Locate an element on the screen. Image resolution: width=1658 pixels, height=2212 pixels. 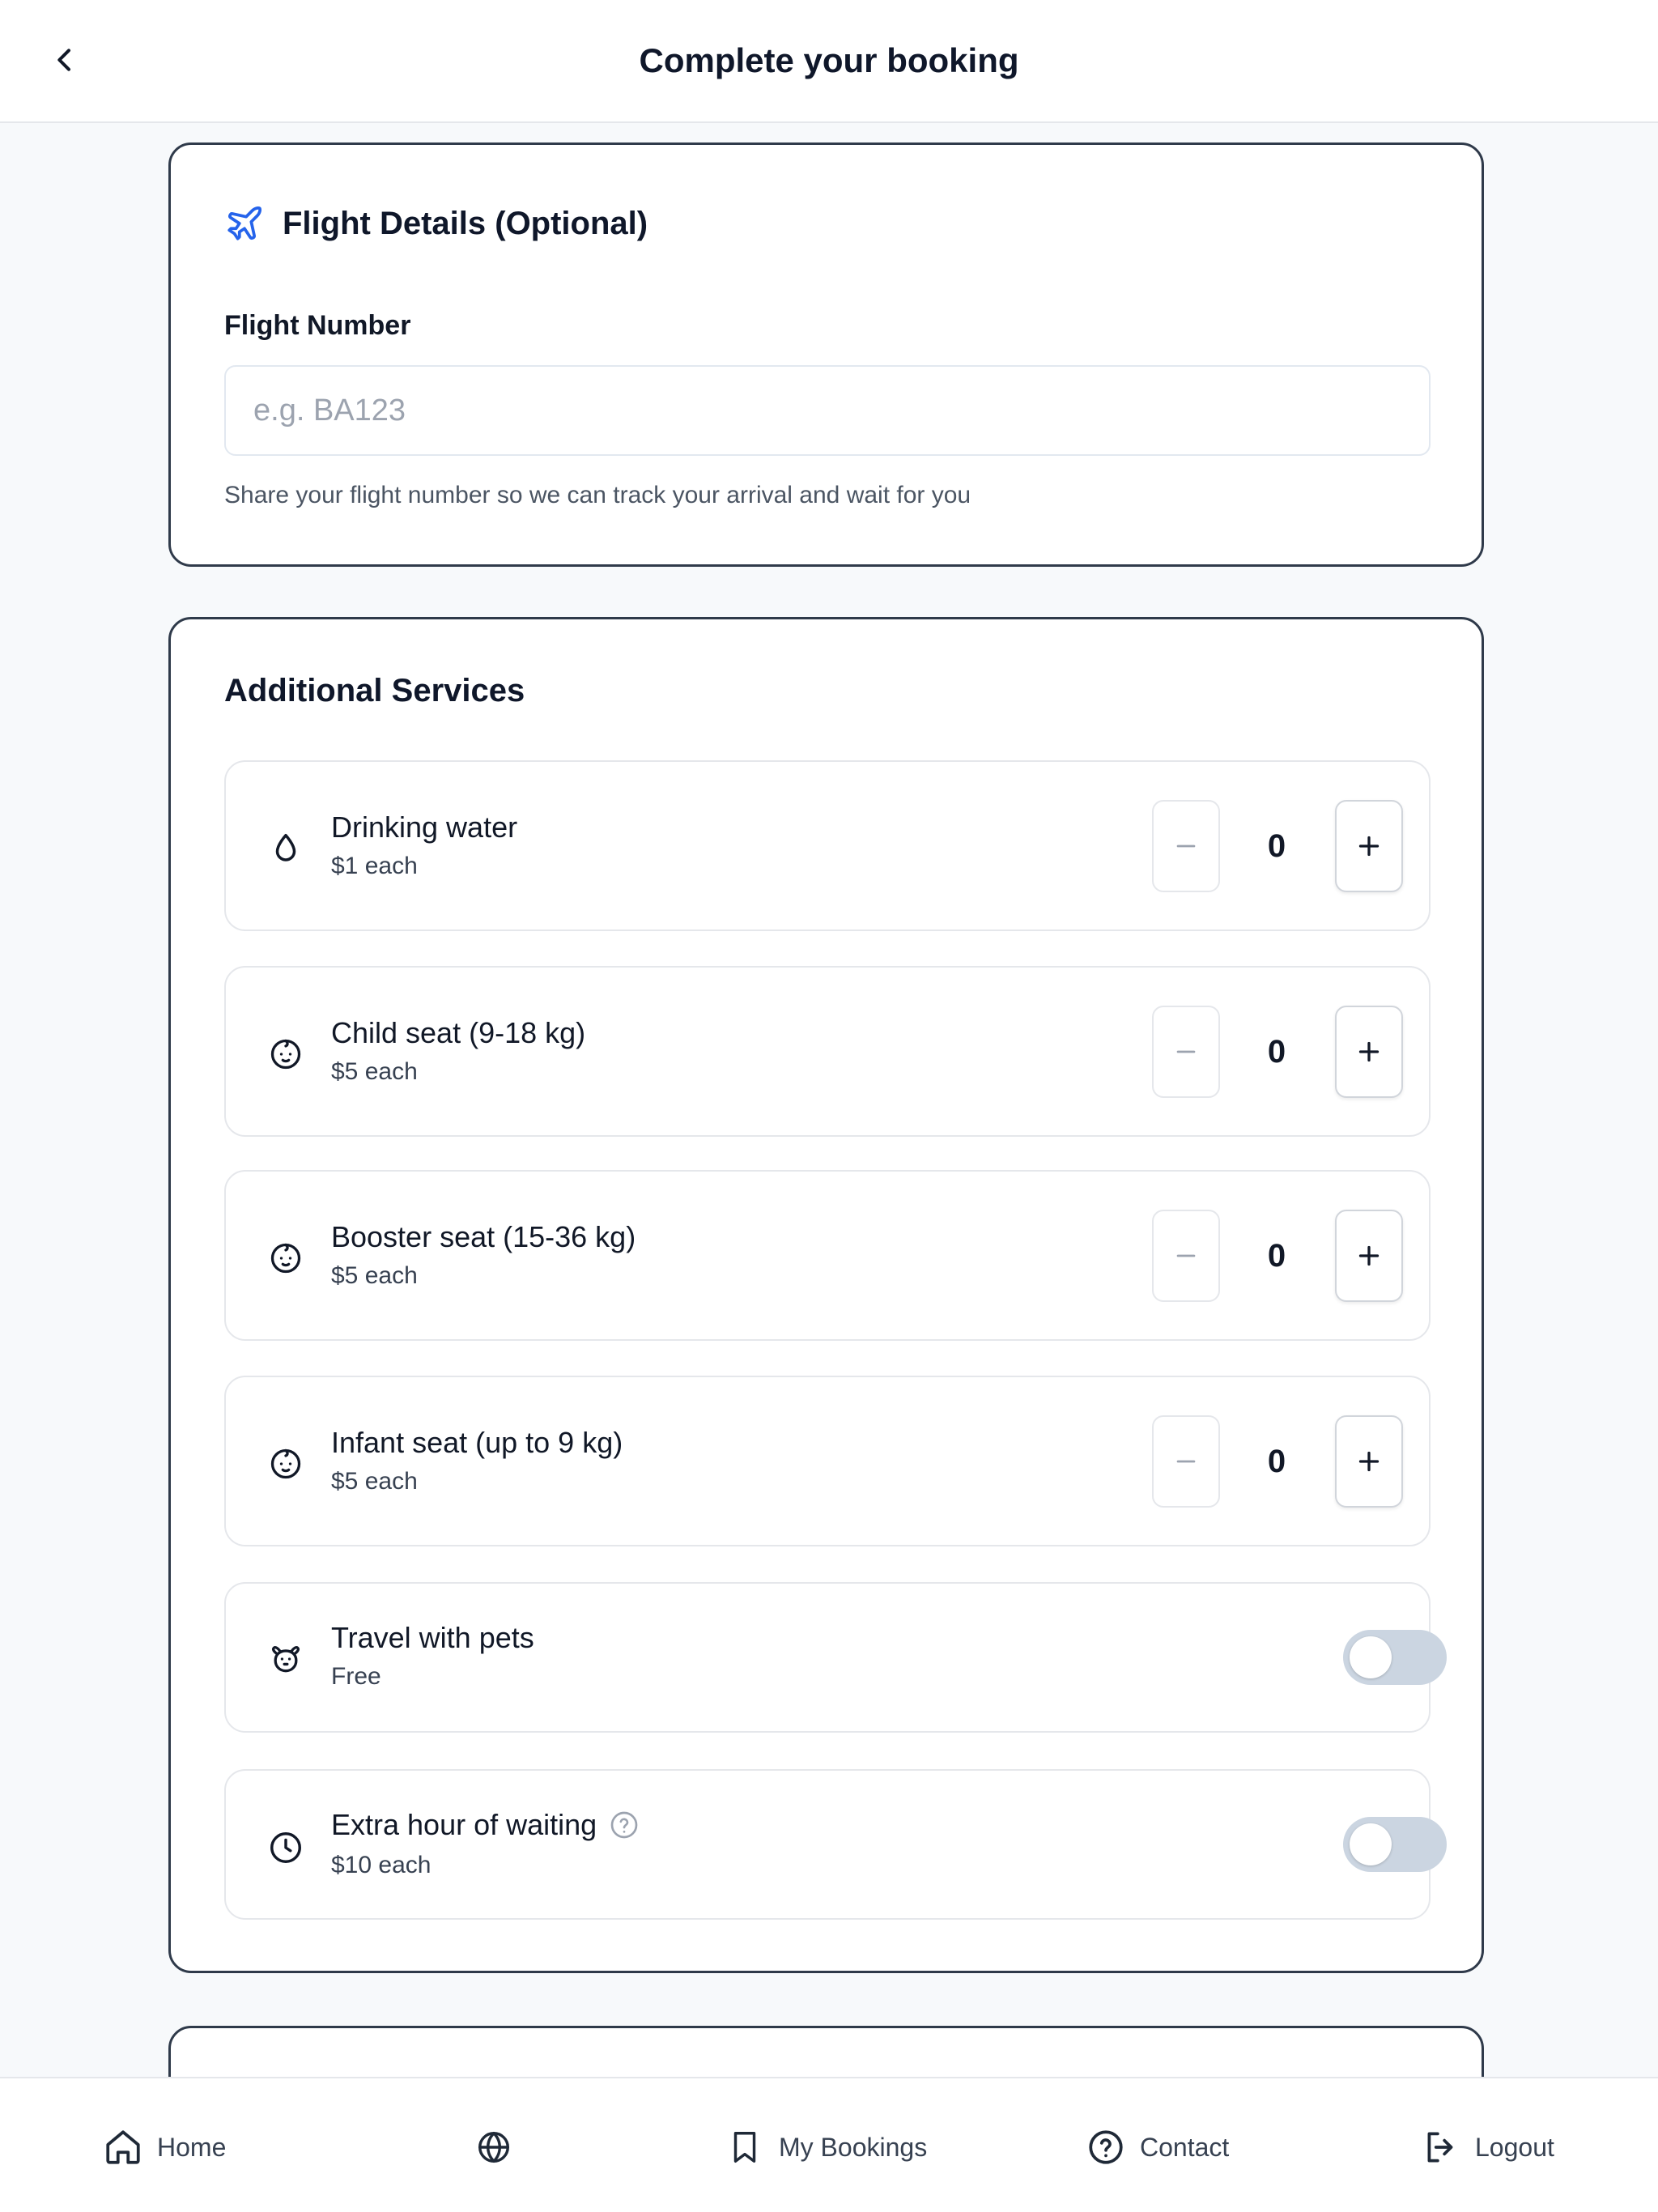
top-header: Complete your booking is located at coordinates (829, 62).